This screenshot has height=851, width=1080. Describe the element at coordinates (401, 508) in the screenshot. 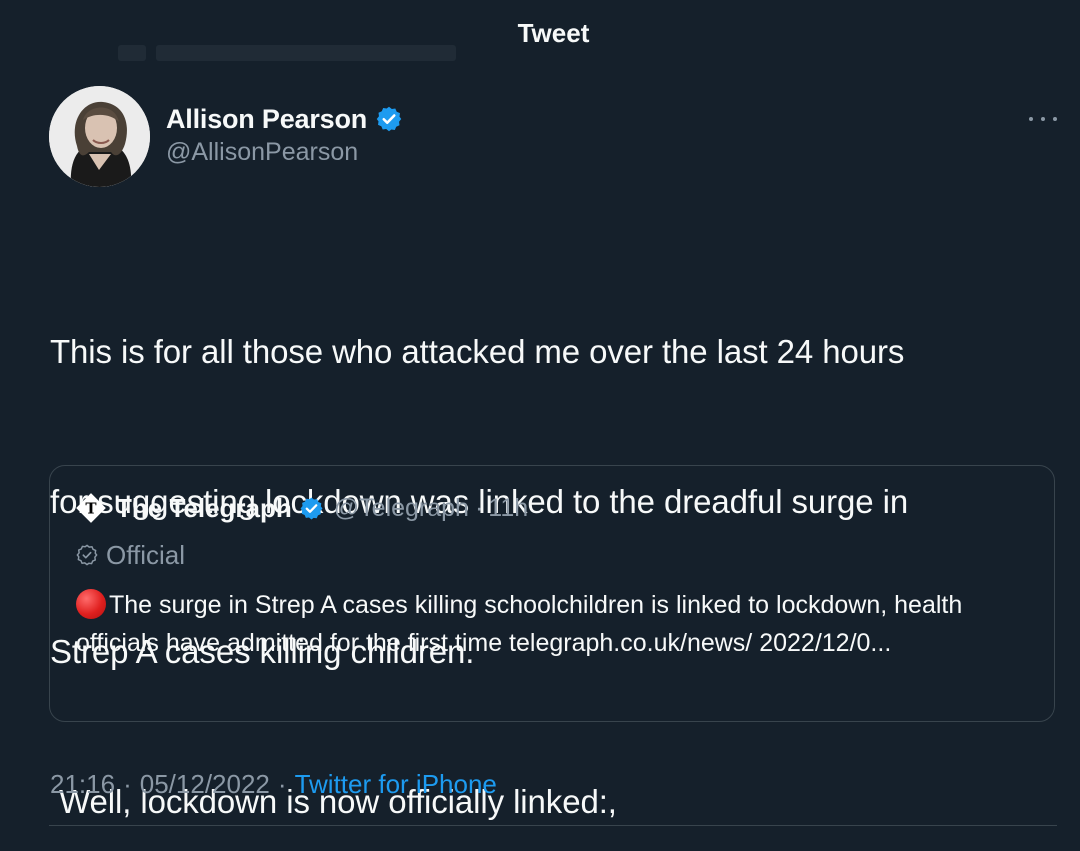

I see `quoted-author-handle: @Telegraph` at that location.